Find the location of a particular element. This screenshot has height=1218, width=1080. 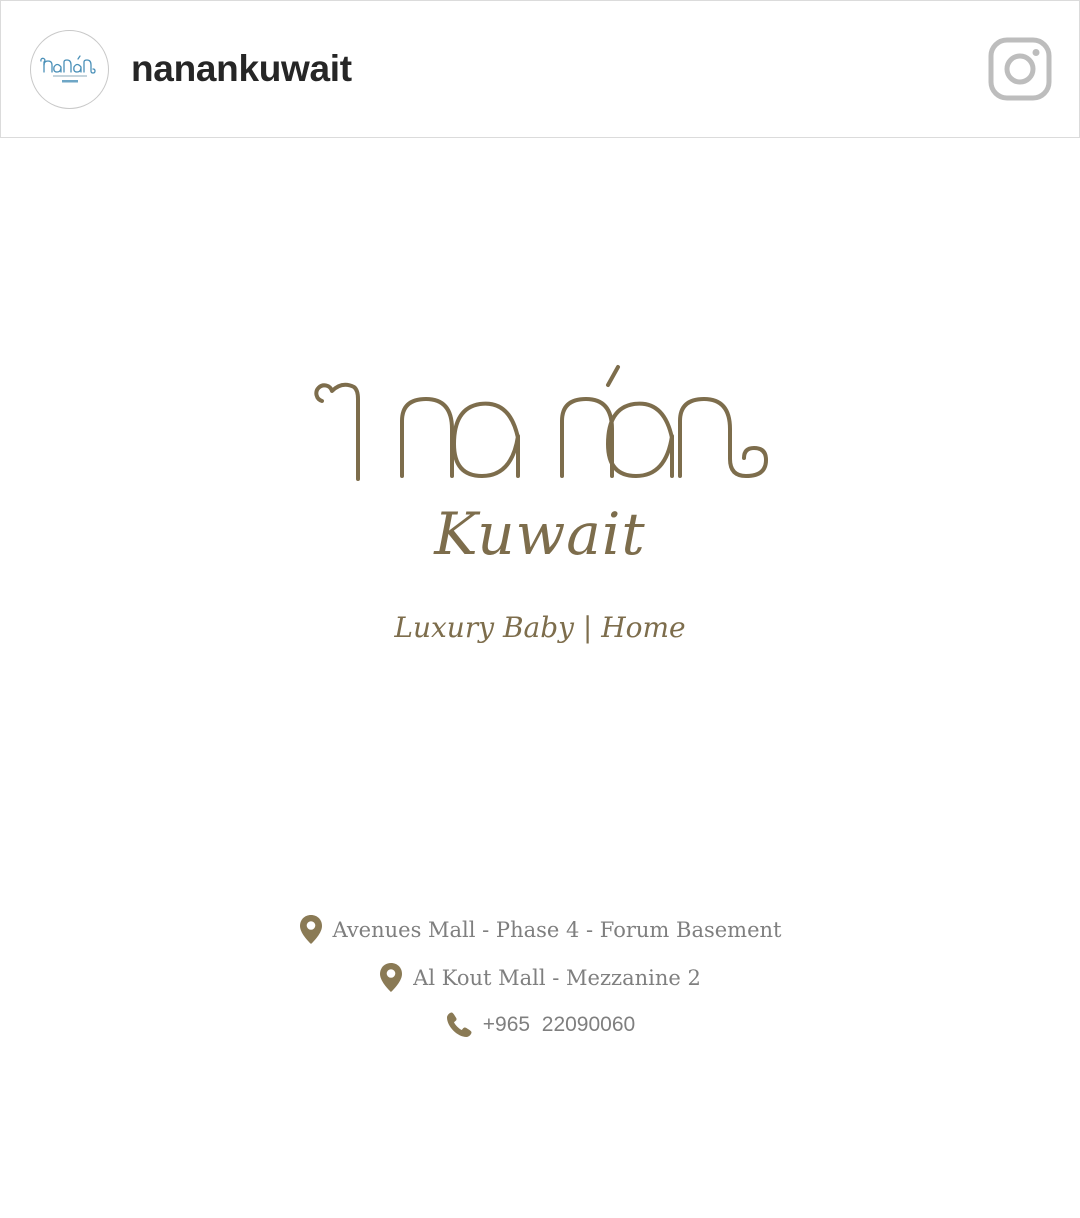

post-header: nanankuwait is located at coordinates (540, 69).